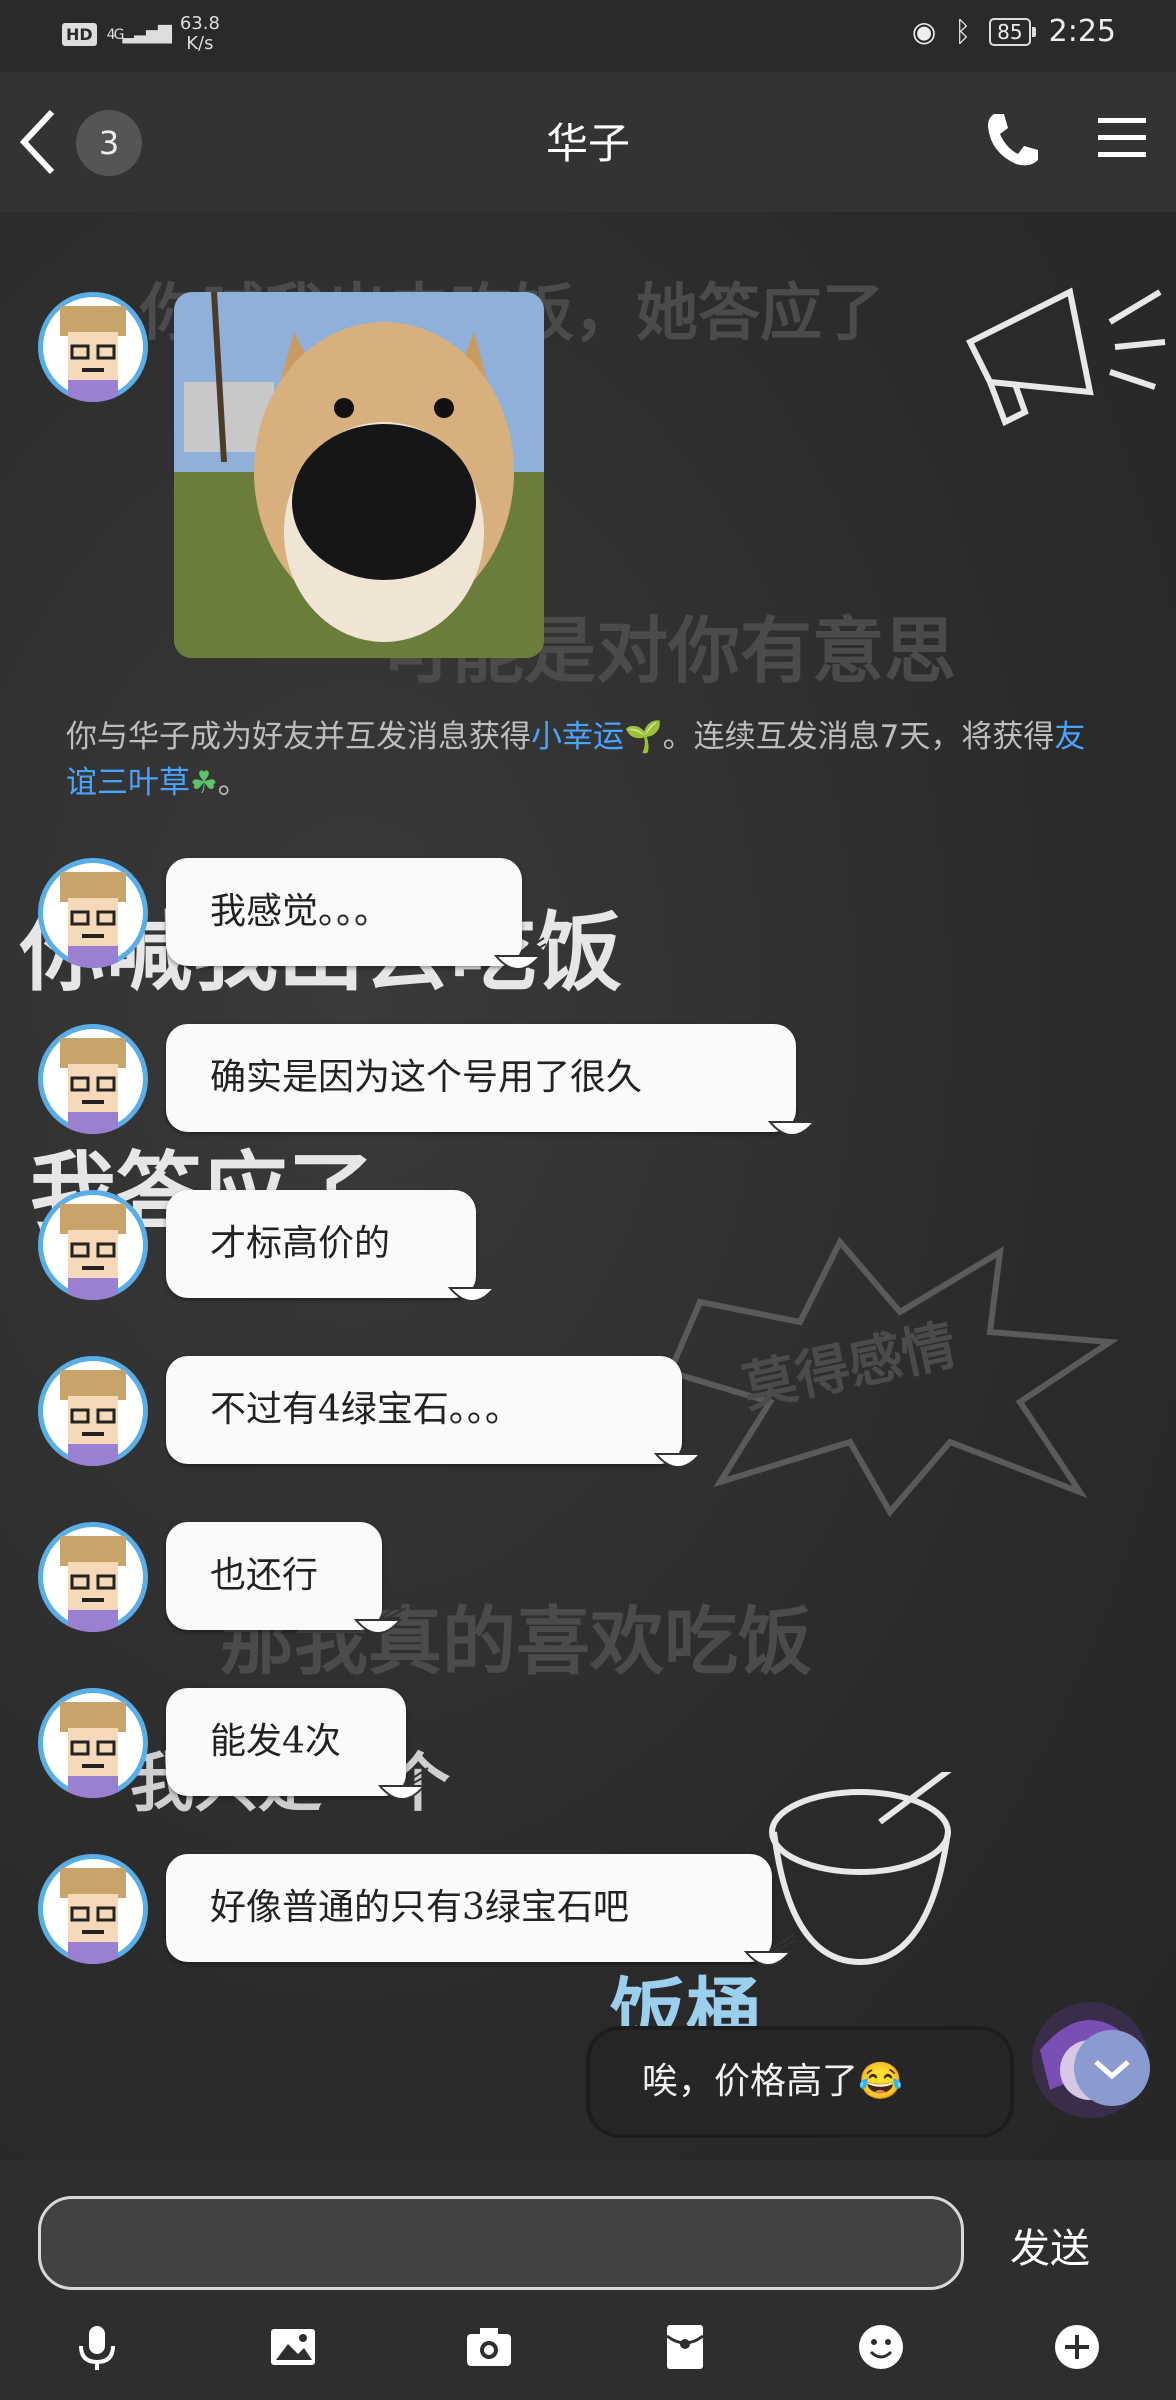 The height and width of the screenshot is (2400, 1176). I want to click on scroll-to-bottom-button, so click(1112, 2068).